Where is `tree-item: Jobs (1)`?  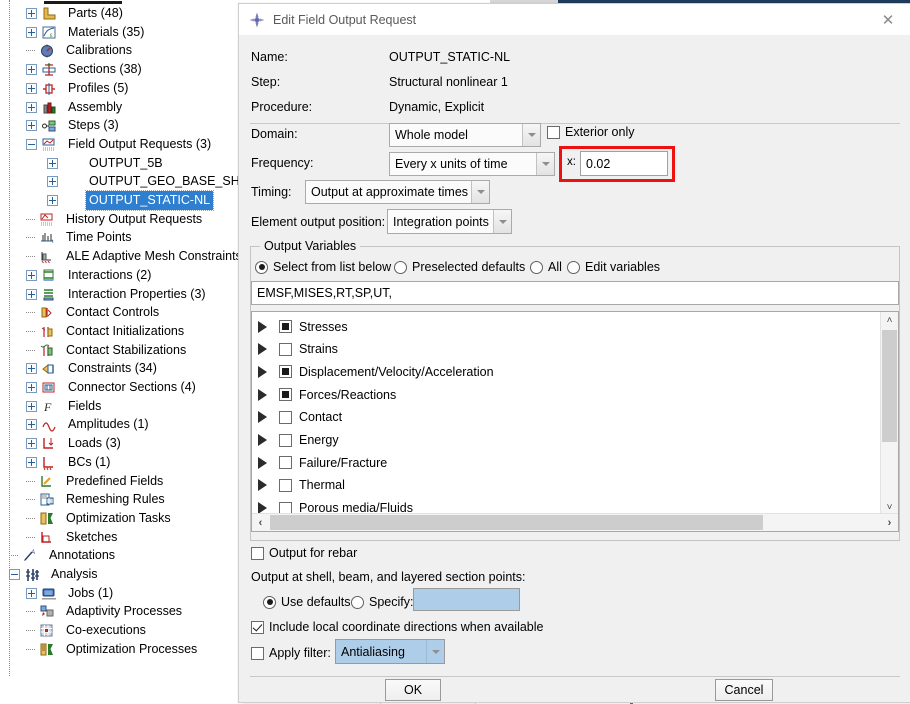
tree-item: Jobs (1) is located at coordinates (56, 593).